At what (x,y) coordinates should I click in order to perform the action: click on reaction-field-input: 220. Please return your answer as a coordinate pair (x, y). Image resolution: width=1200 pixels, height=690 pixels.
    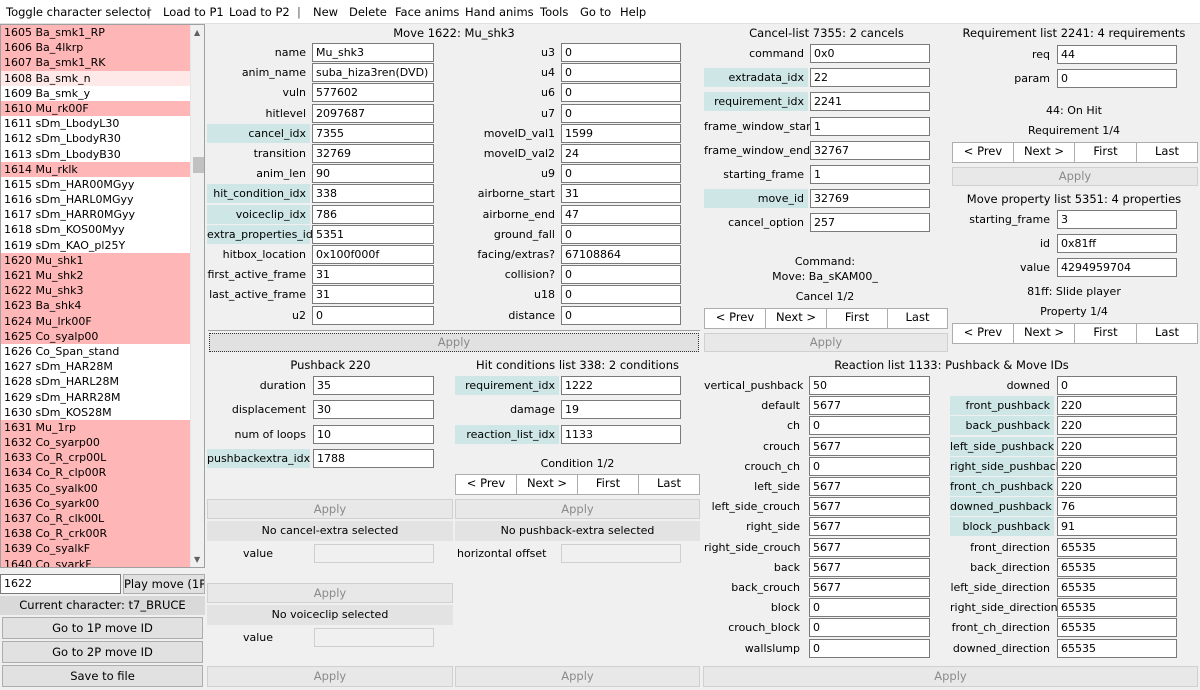
    Looking at the image, I should click on (1117, 466).